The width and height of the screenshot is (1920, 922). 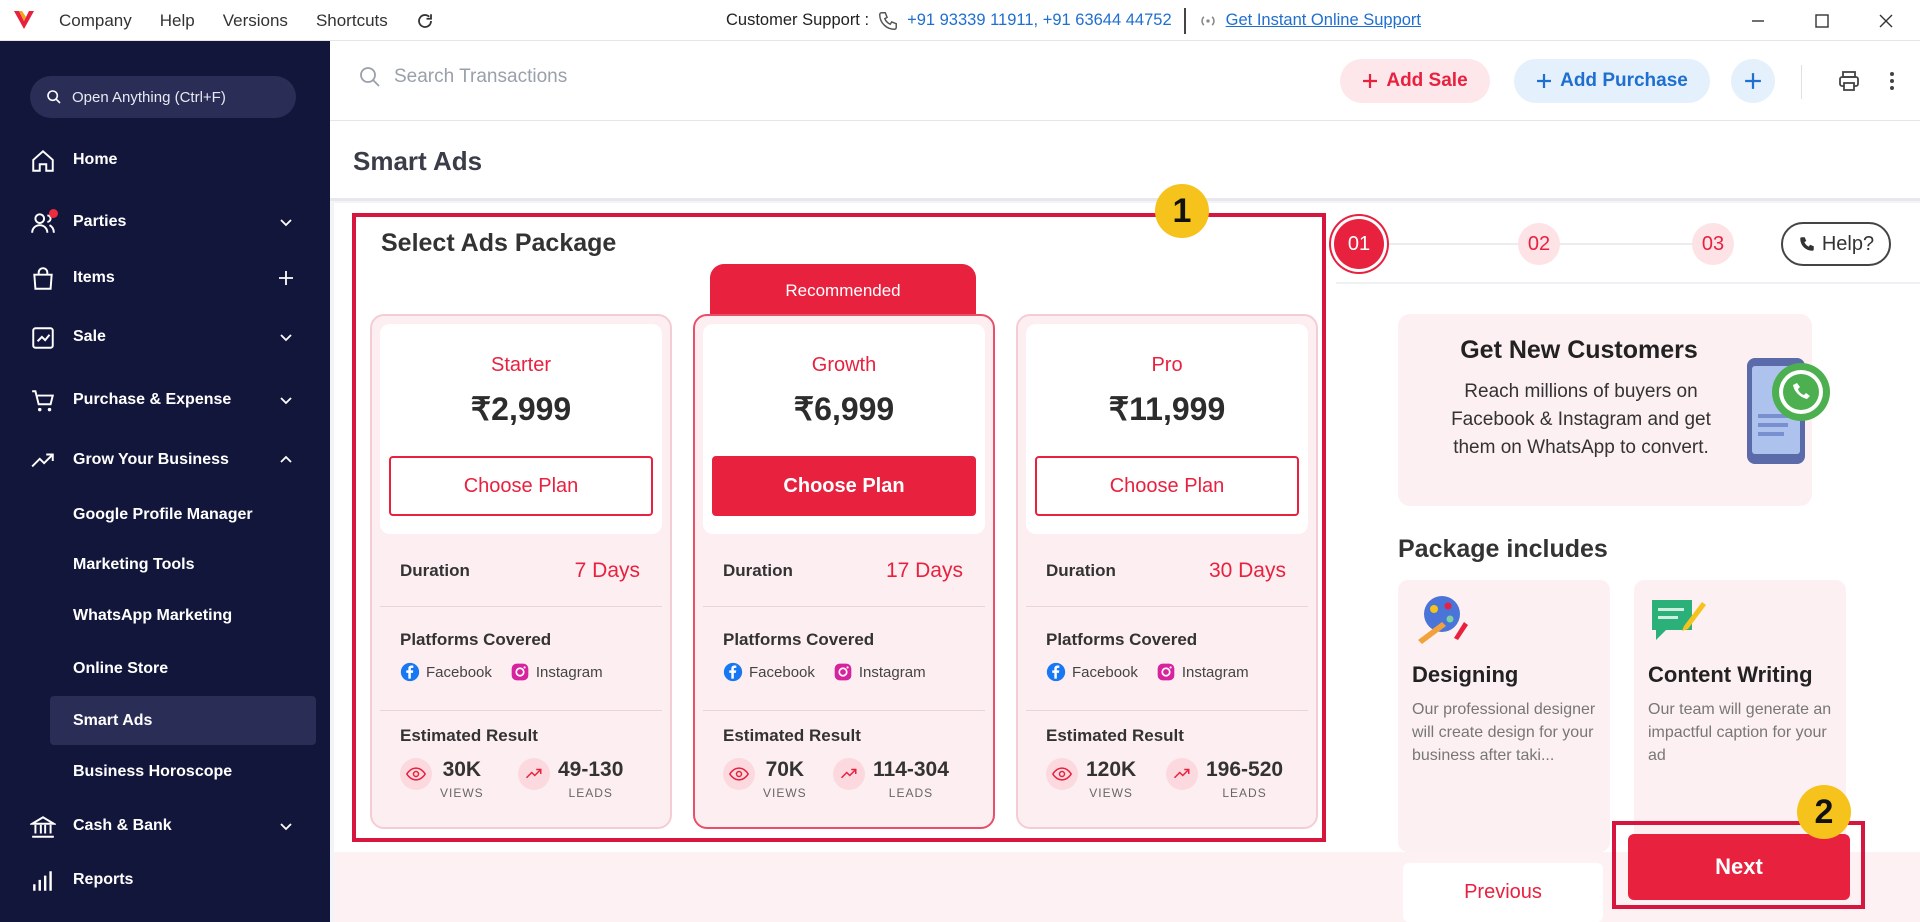 What do you see at coordinates (1539, 244) in the screenshot?
I see `step-indicator: 02` at bounding box center [1539, 244].